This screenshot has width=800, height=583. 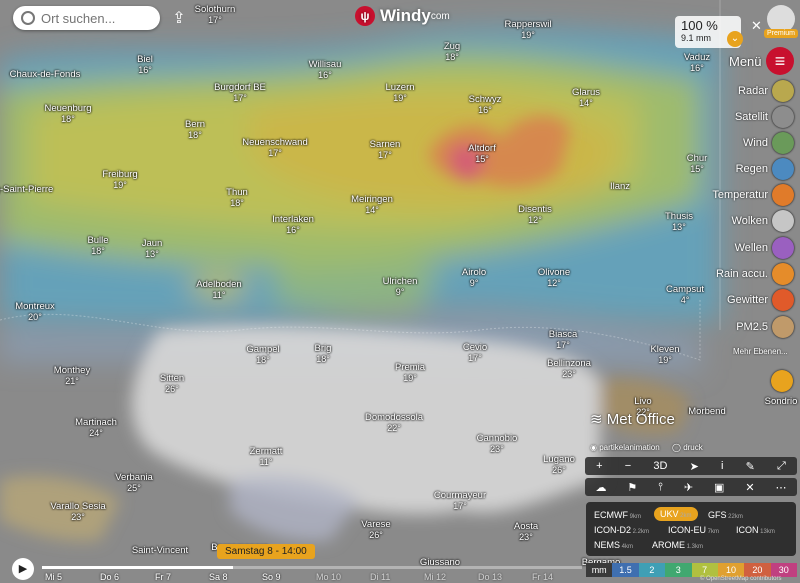 What do you see at coordinates (96, 428) in the screenshot?
I see `city-label: Martinach 24°` at bounding box center [96, 428].